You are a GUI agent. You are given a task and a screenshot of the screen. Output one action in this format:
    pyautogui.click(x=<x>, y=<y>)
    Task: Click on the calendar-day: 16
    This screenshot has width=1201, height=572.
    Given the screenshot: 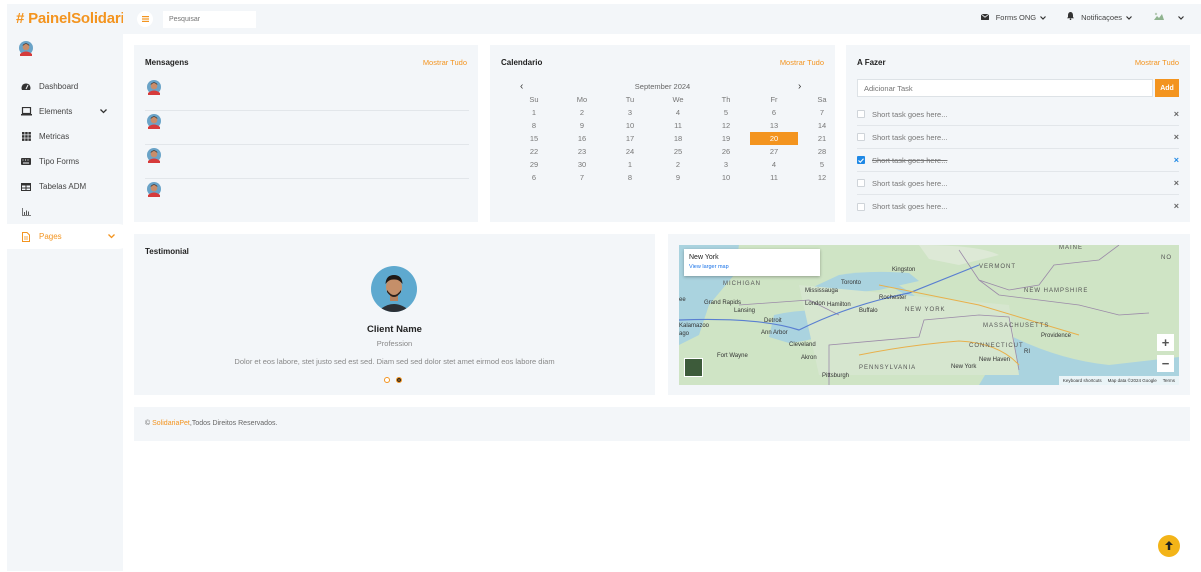 What is the action you would take?
    pyautogui.click(x=582, y=138)
    